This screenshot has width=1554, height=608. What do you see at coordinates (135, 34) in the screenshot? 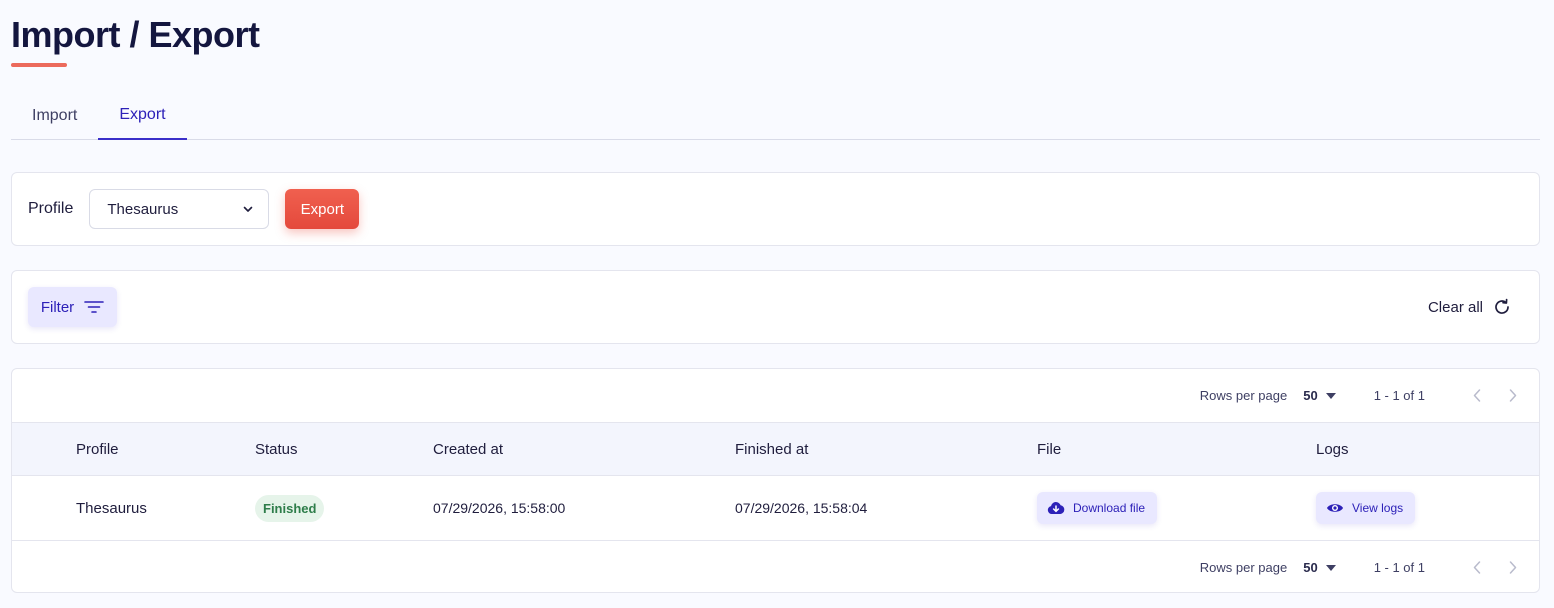
I see `page-title: Import / Export` at bounding box center [135, 34].